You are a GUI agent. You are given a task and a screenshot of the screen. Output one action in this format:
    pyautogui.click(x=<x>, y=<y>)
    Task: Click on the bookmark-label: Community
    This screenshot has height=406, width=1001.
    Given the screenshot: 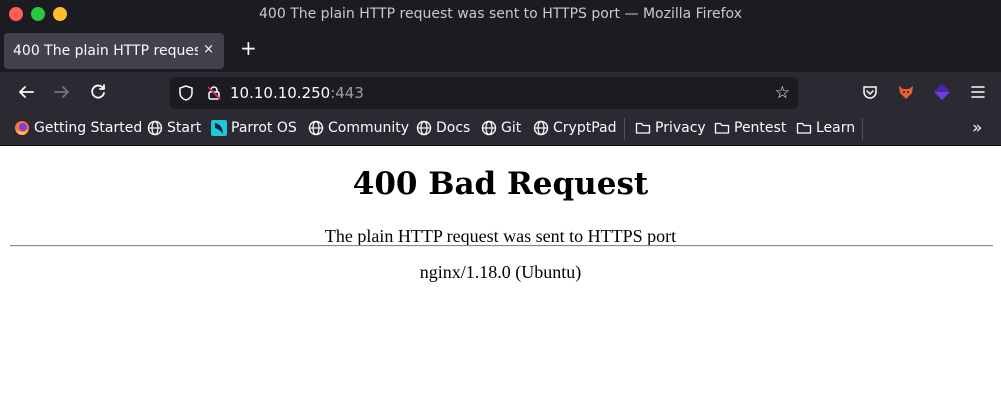 What is the action you would take?
    pyautogui.click(x=369, y=128)
    